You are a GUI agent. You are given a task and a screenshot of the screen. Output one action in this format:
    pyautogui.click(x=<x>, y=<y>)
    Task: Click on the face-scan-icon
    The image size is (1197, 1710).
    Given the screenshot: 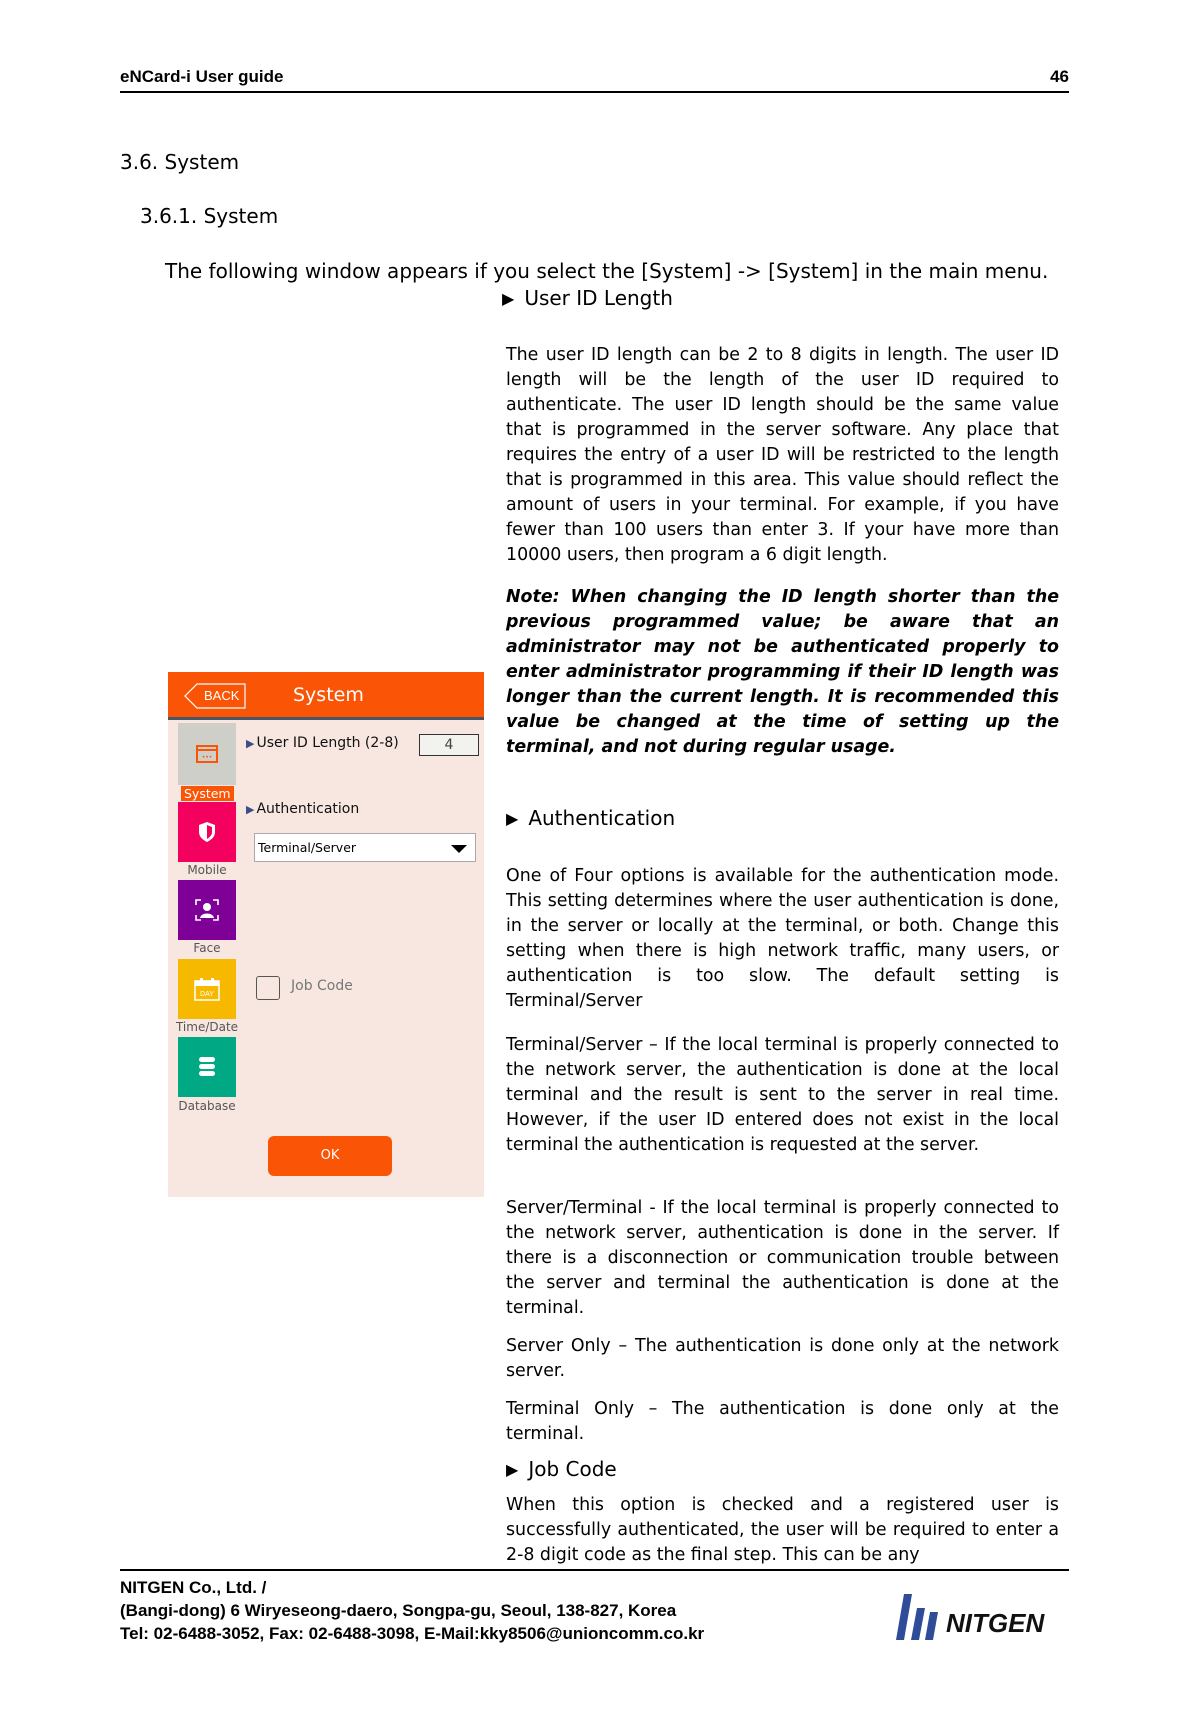 What is the action you would take?
    pyautogui.click(x=207, y=910)
    